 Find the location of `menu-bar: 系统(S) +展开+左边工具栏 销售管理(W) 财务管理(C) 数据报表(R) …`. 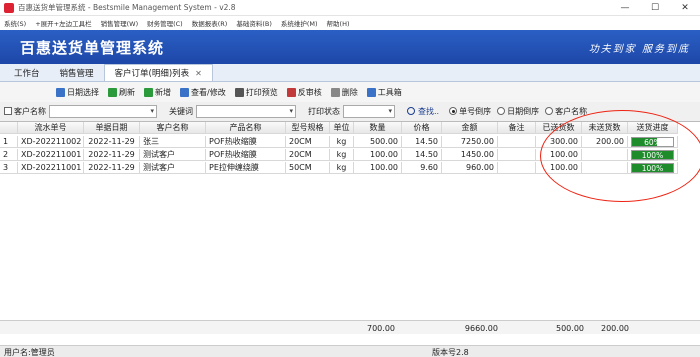

menu-bar: 系统(S) +展开+左边工具栏 销售管理(W) 财务管理(C) 数据报表(R) … is located at coordinates (350, 23).